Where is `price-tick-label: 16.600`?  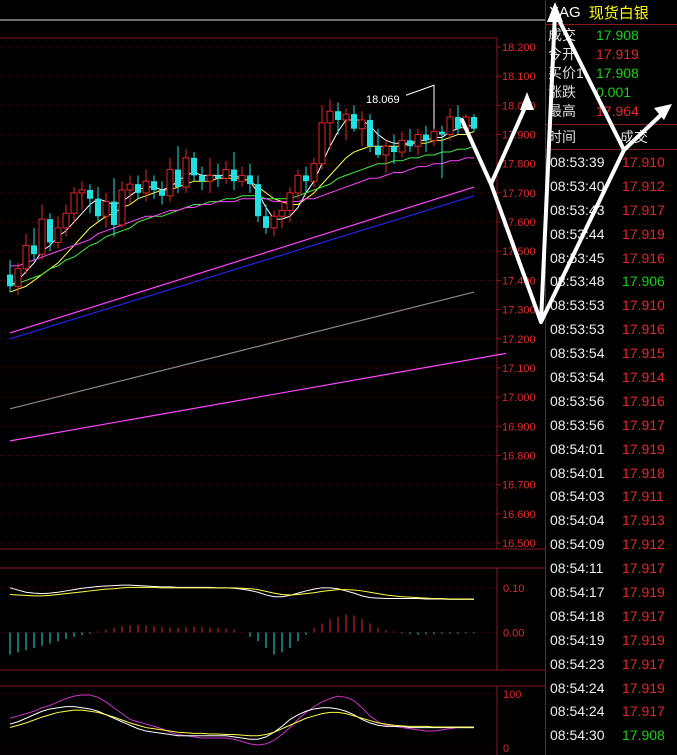 price-tick-label: 16.600 is located at coordinates (519, 515).